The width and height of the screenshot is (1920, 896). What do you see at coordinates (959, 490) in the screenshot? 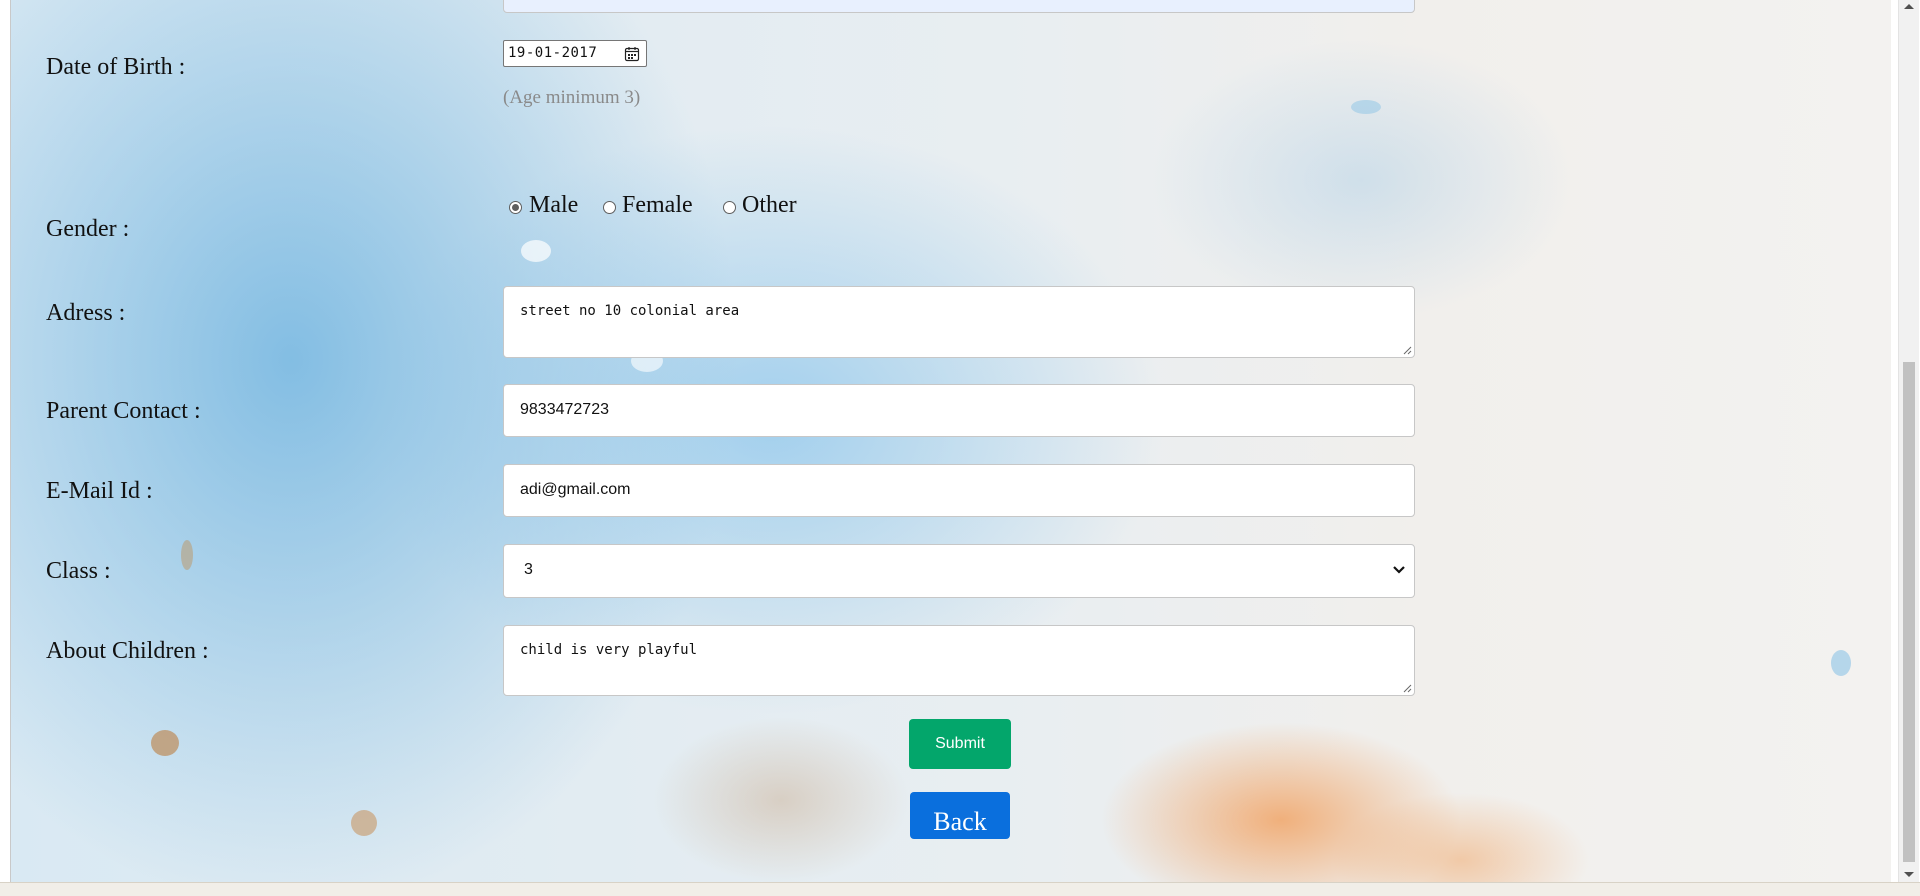
I see `email-input: adi@gmail.com` at bounding box center [959, 490].